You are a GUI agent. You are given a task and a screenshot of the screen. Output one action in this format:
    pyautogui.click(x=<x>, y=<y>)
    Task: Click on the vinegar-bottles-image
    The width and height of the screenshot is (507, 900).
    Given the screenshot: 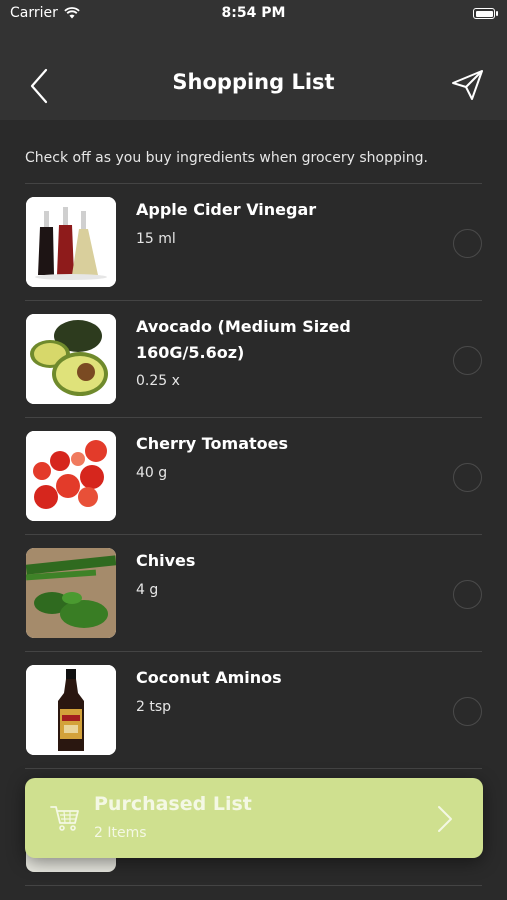 What is the action you would take?
    pyautogui.click(x=71, y=242)
    